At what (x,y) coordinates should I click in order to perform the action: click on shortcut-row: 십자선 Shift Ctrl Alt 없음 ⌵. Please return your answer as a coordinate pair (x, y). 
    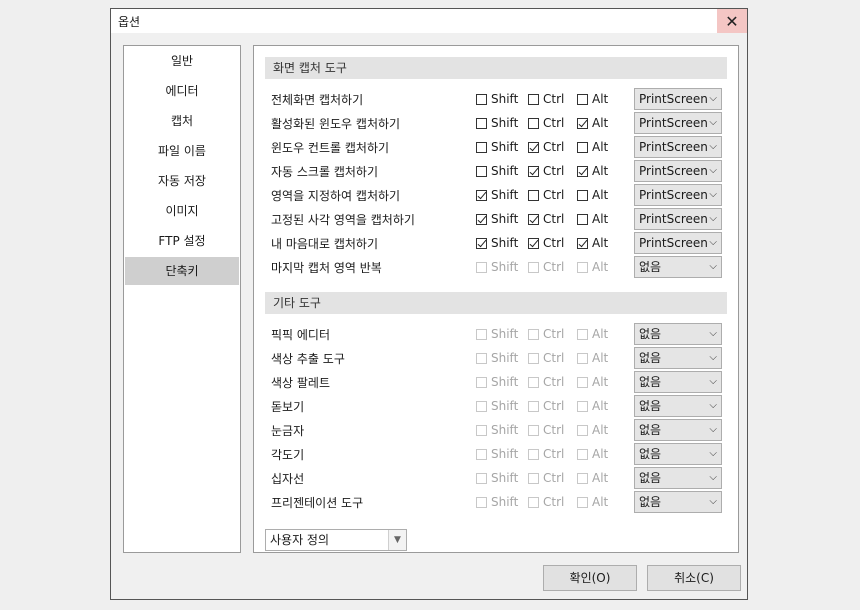
    Looking at the image, I should click on (496, 478).